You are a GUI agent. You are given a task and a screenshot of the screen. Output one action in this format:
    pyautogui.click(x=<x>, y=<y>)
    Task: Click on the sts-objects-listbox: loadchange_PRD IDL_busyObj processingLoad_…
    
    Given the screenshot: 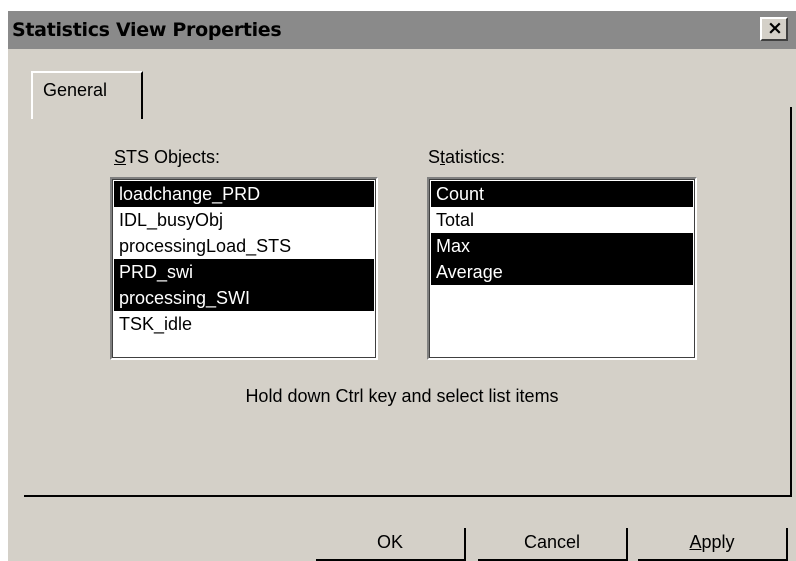 What is the action you would take?
    pyautogui.click(x=244, y=268)
    